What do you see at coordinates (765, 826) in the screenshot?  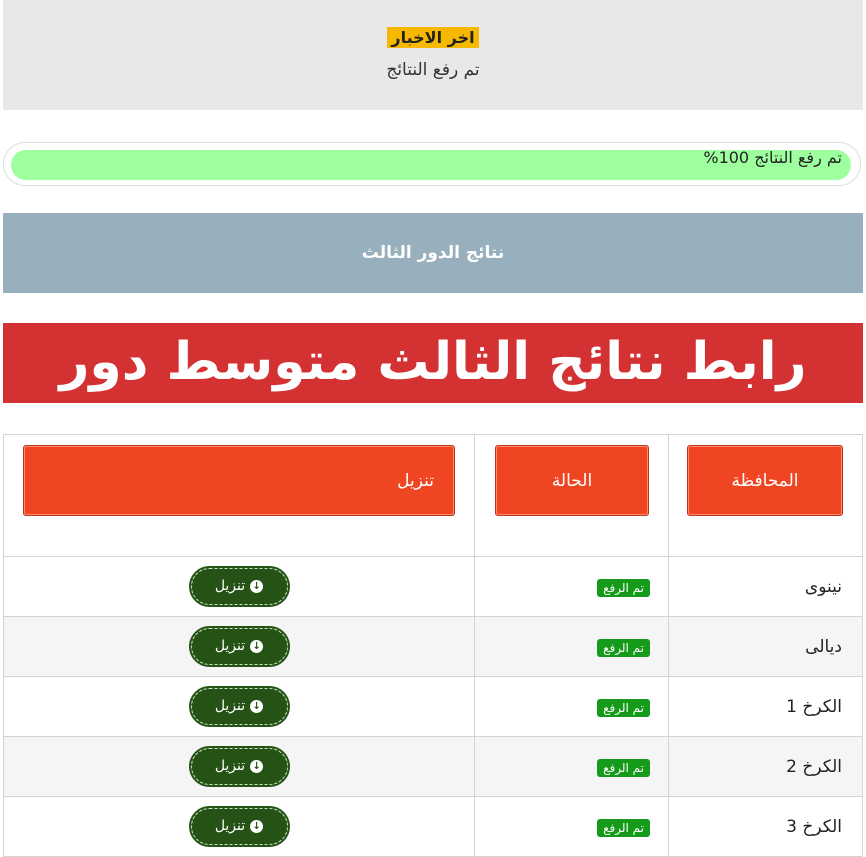 I see `province-cell: الكرخ 3` at bounding box center [765, 826].